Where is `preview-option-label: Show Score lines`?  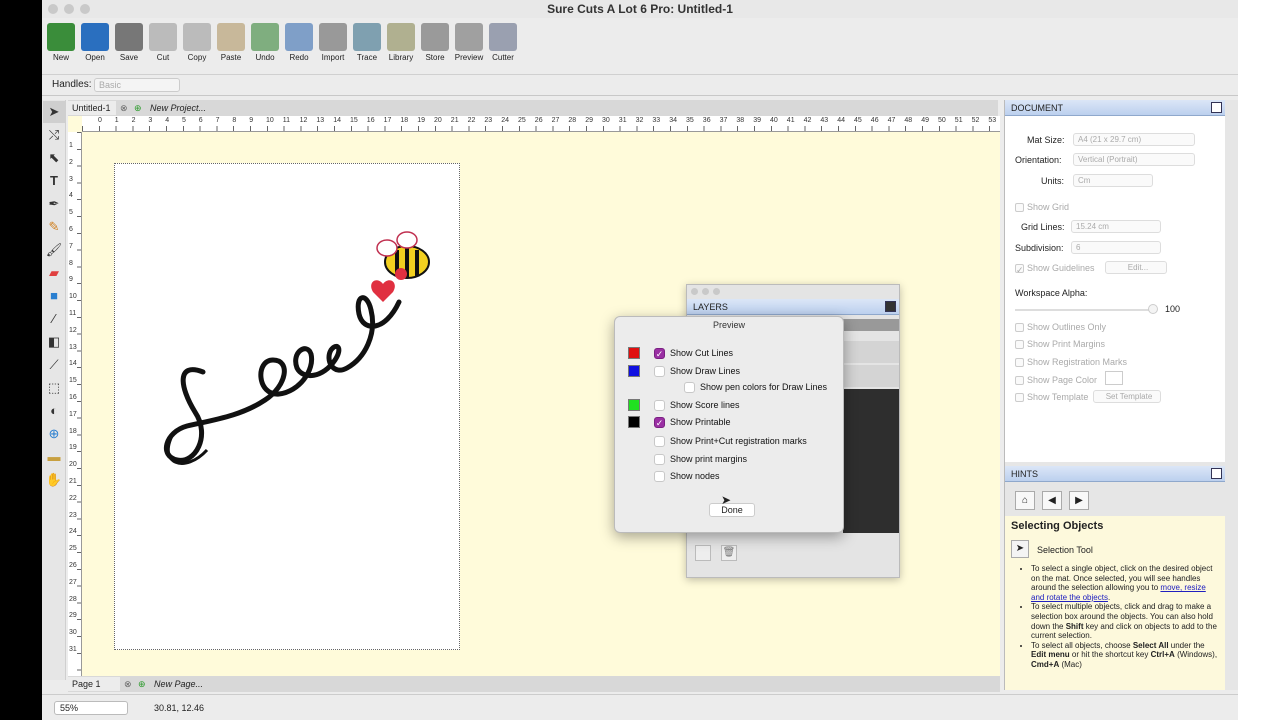
preview-option-label: Show Score lines is located at coordinates (705, 405).